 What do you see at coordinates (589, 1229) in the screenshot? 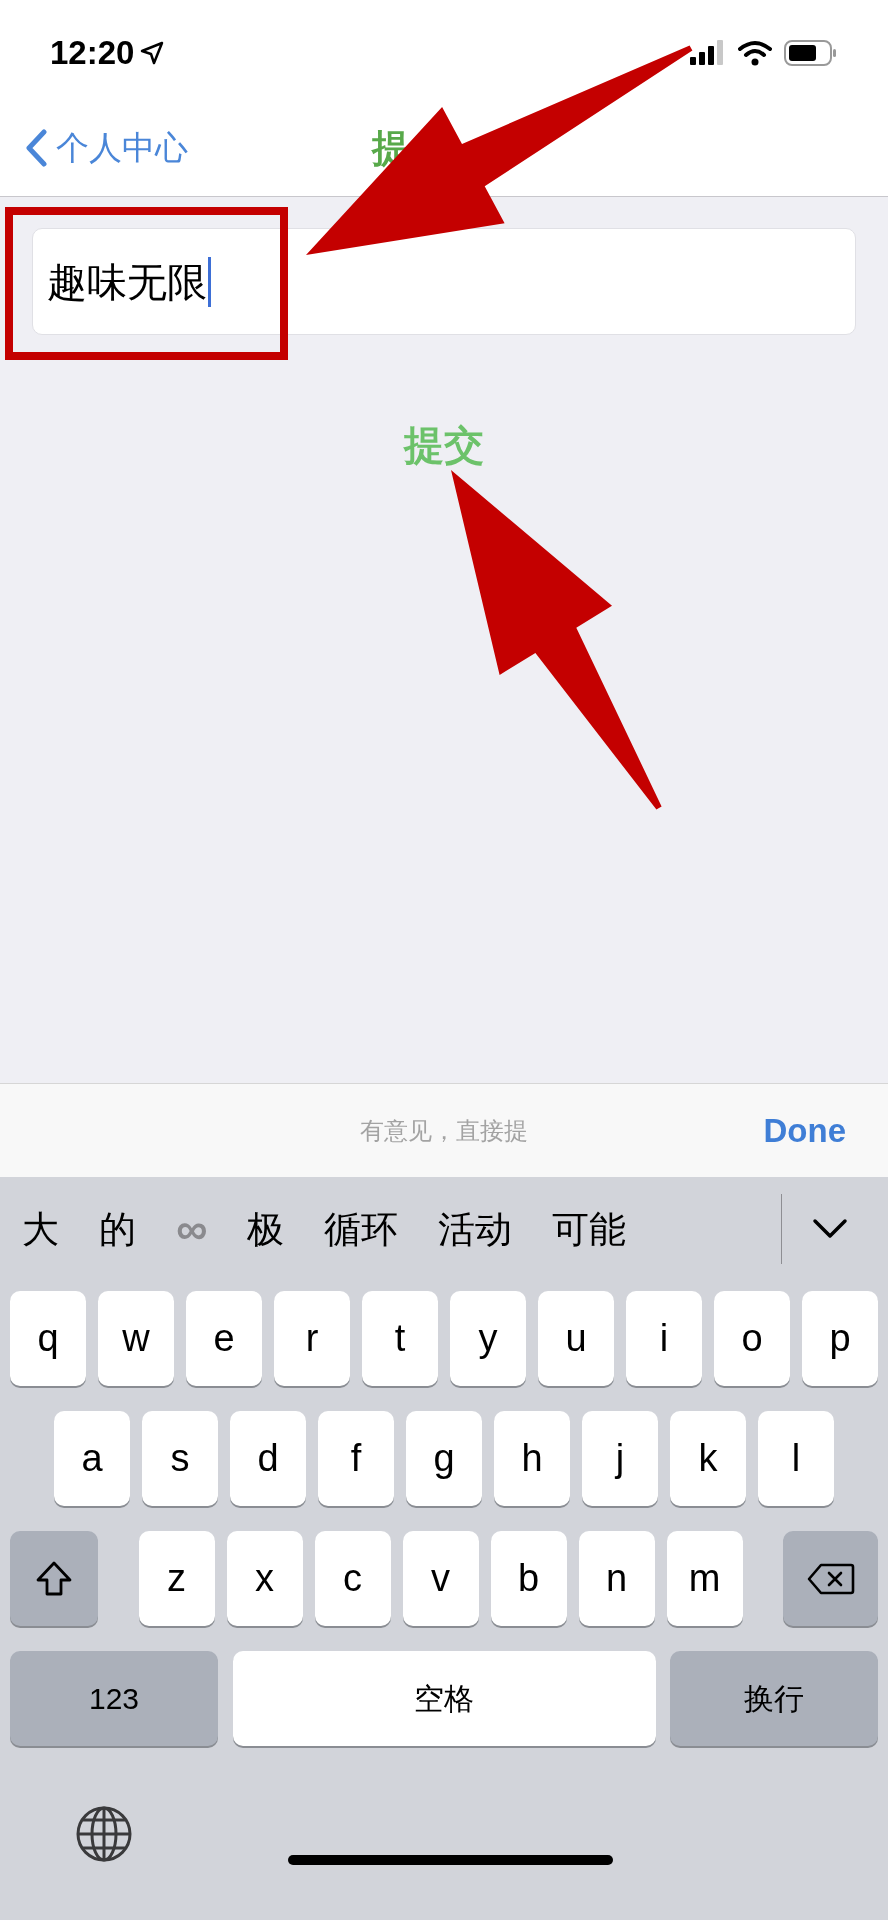
I see `candidate-word: 可能` at bounding box center [589, 1229].